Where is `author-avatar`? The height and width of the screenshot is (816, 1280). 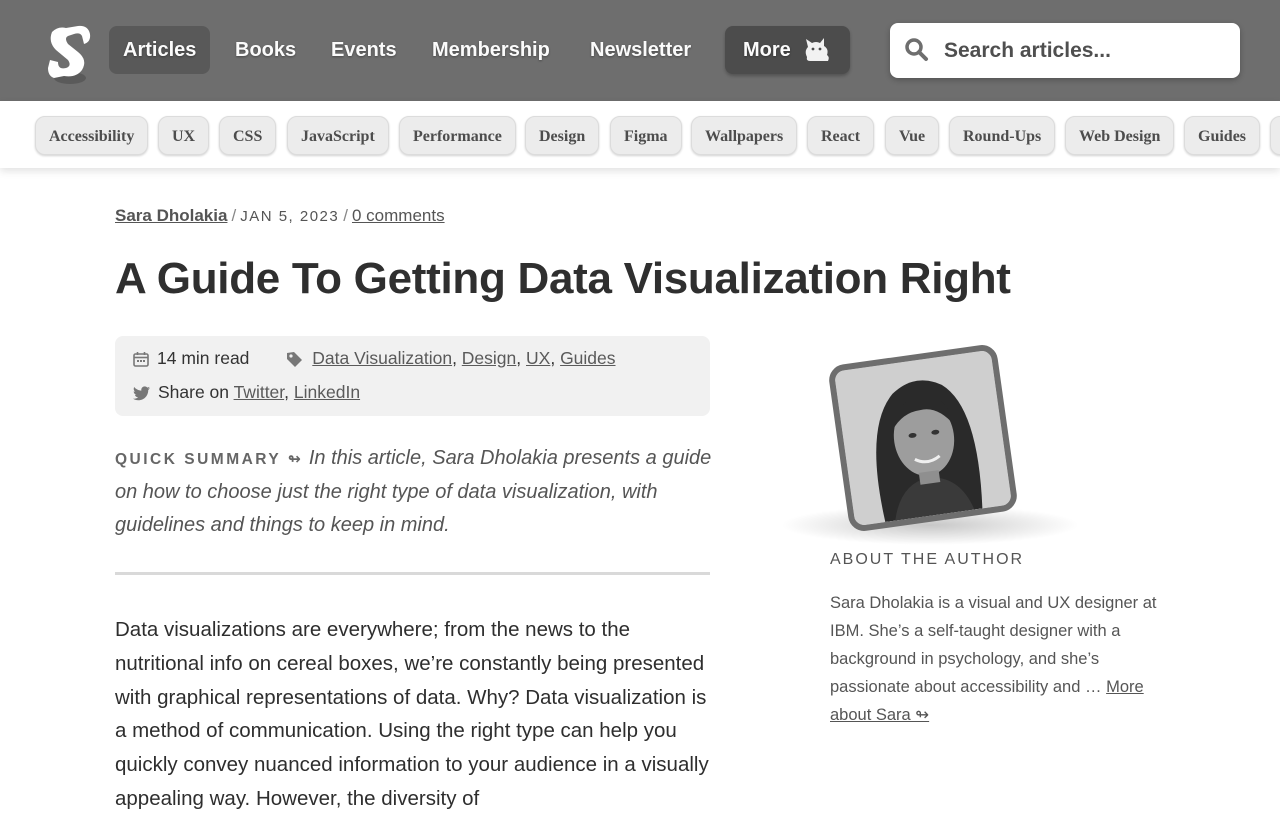
author-avatar is located at coordinates (923, 438).